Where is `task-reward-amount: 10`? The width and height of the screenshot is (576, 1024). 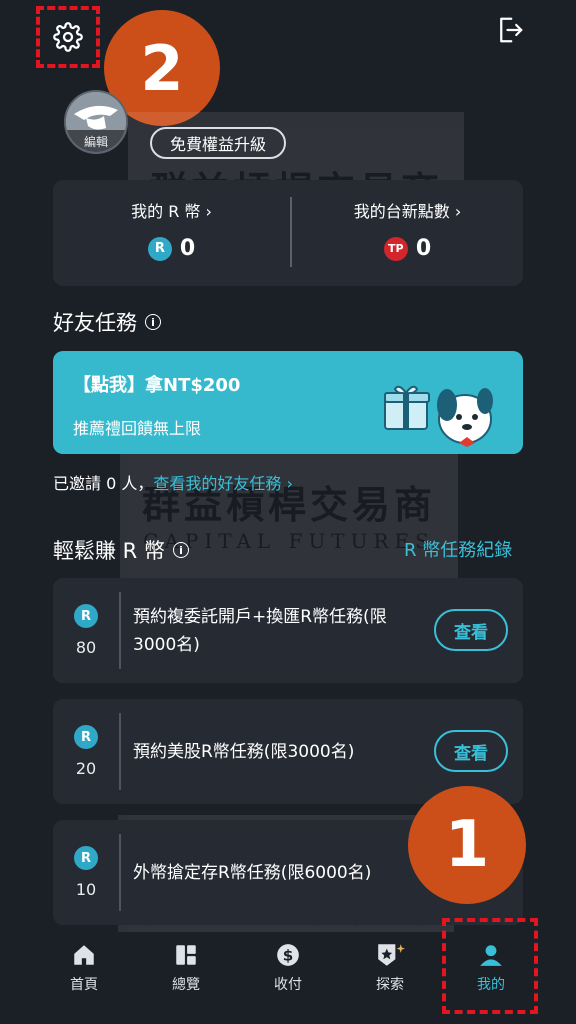
task-reward-amount: 10 is located at coordinates (86, 889).